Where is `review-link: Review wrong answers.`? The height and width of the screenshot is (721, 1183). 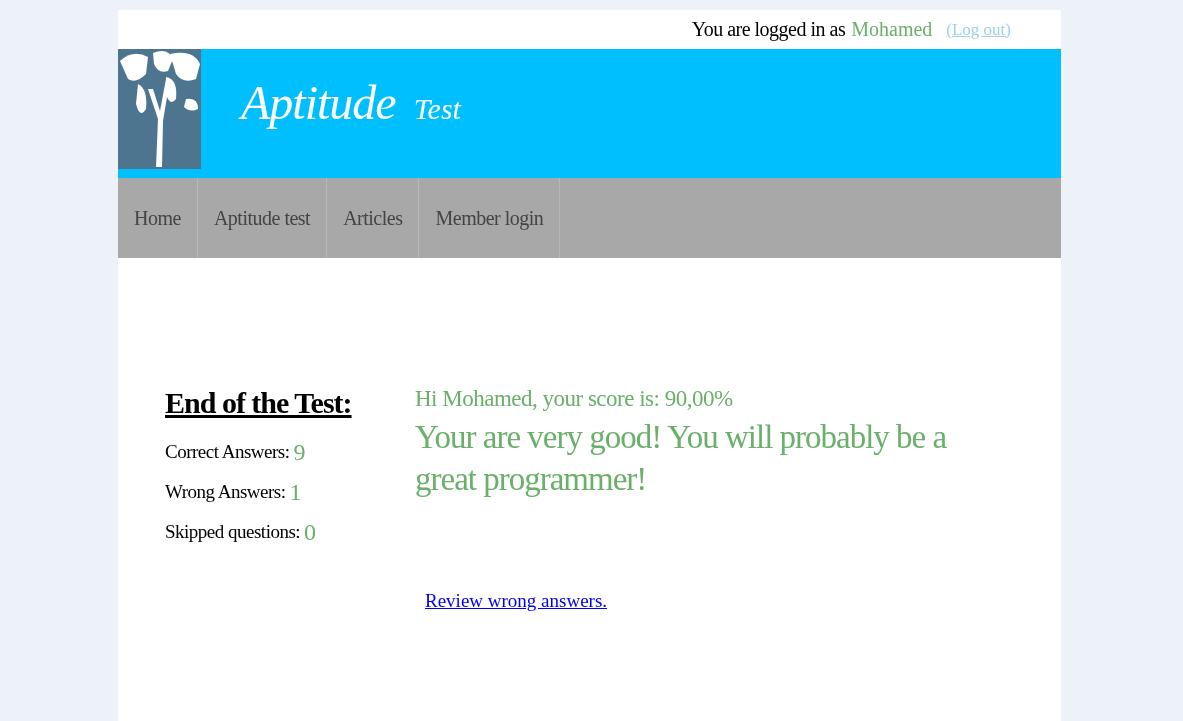 review-link: Review wrong answers. is located at coordinates (516, 601).